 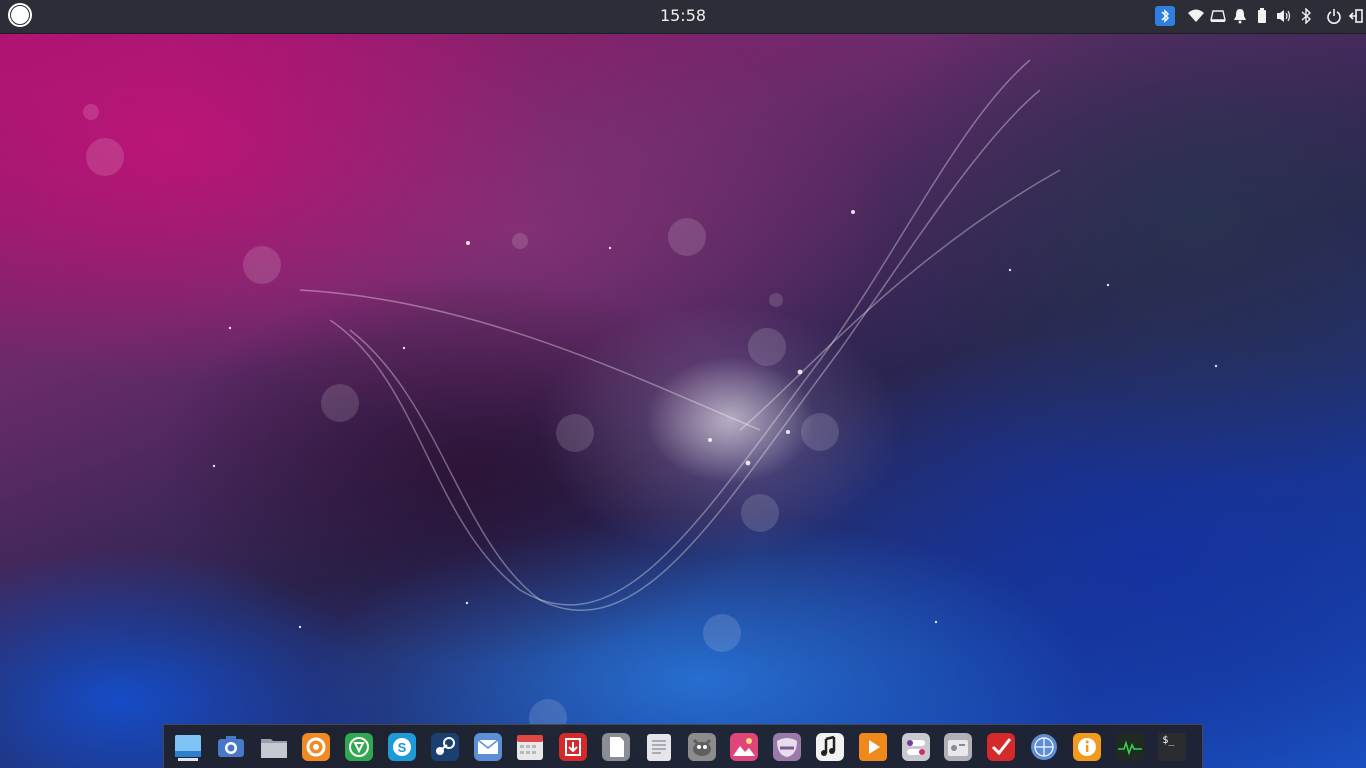 I want to click on info-icon, so click(x=1087, y=747).